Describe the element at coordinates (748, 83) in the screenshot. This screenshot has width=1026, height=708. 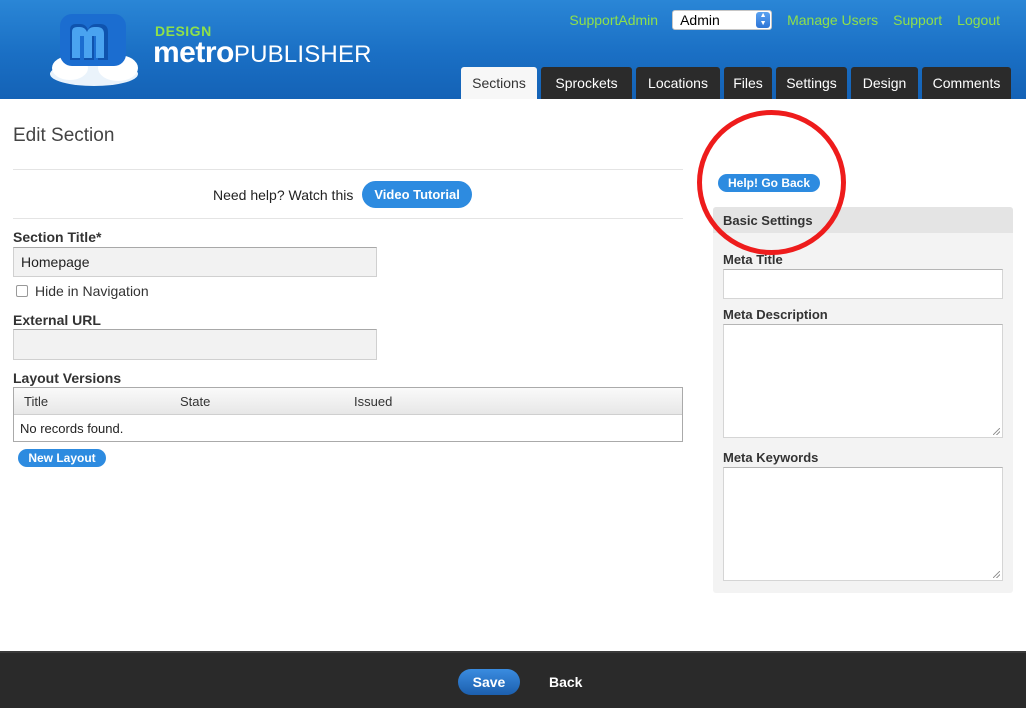
I see `tab-files: Files` at that location.